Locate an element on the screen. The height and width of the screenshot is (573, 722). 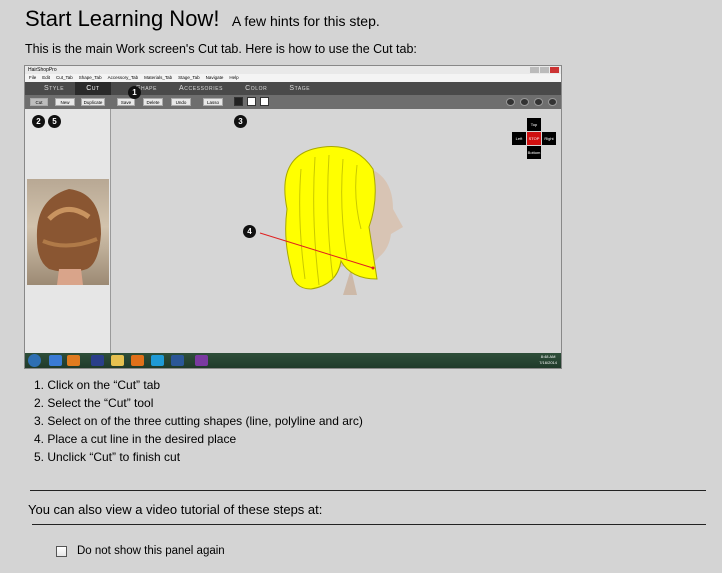
windows-start-icon is located at coordinates (34, 360).